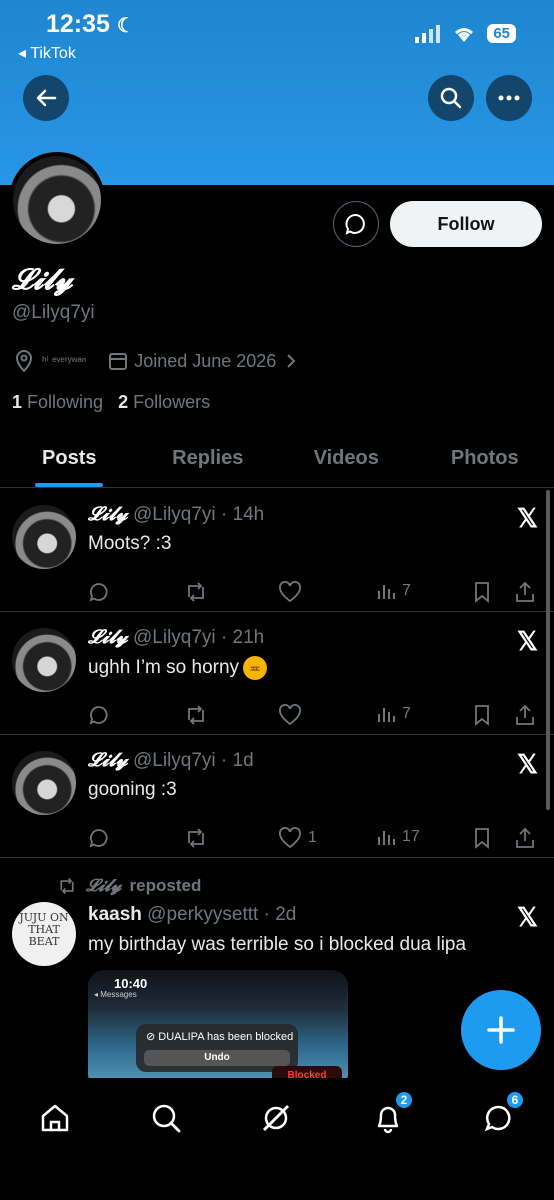  I want to click on profile-handle: @Lilyq7yi, so click(53, 312).